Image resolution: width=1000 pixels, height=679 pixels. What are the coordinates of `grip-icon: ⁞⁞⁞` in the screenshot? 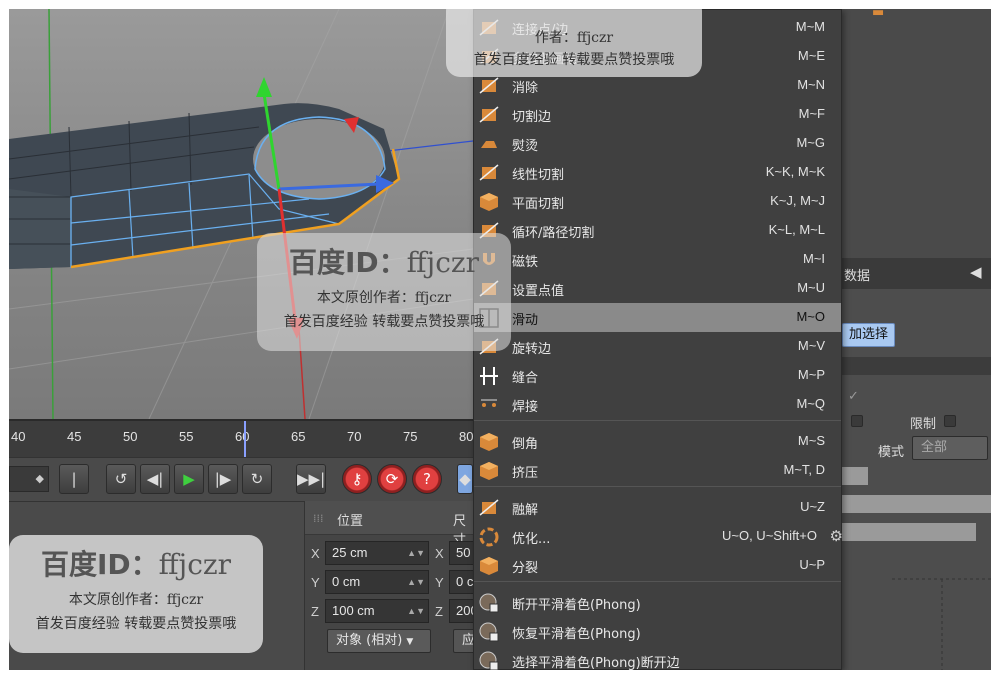 It's located at (318, 518).